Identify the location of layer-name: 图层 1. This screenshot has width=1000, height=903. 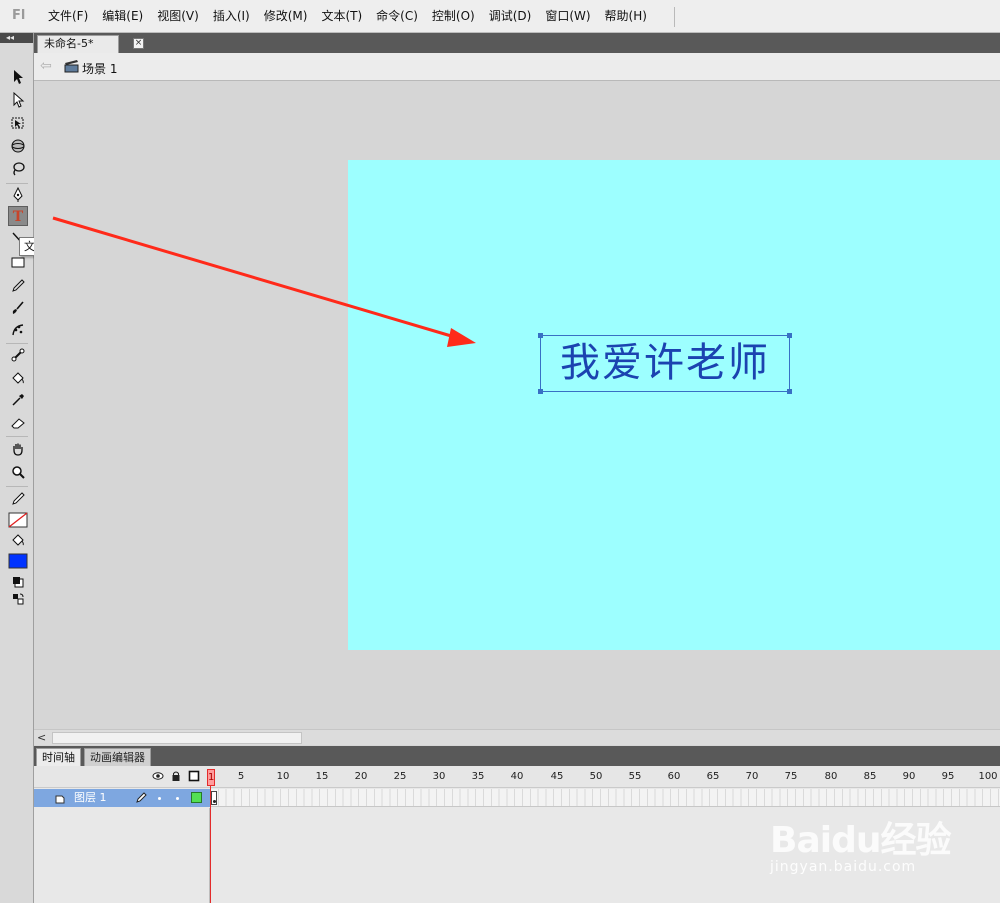
(90, 798).